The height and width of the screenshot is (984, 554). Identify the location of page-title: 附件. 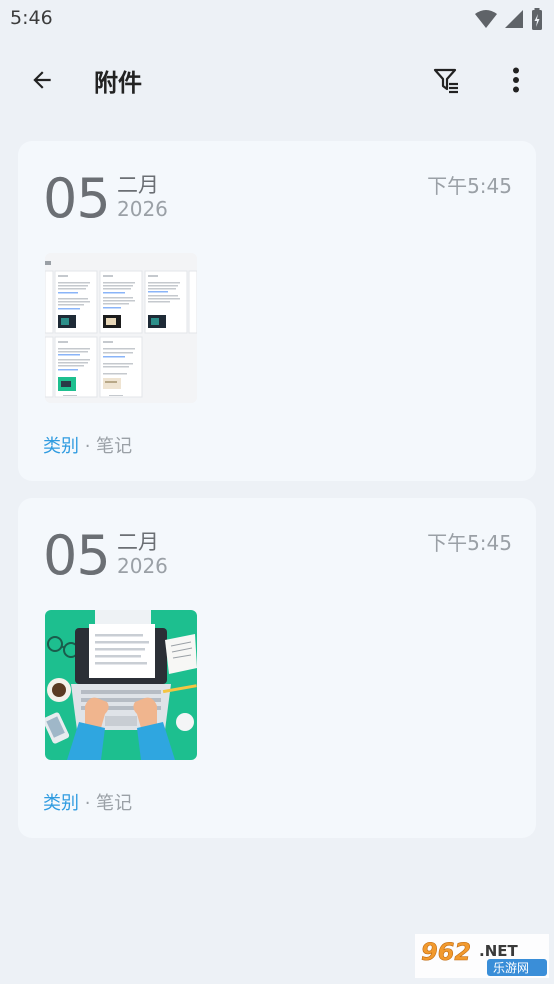
(118, 83).